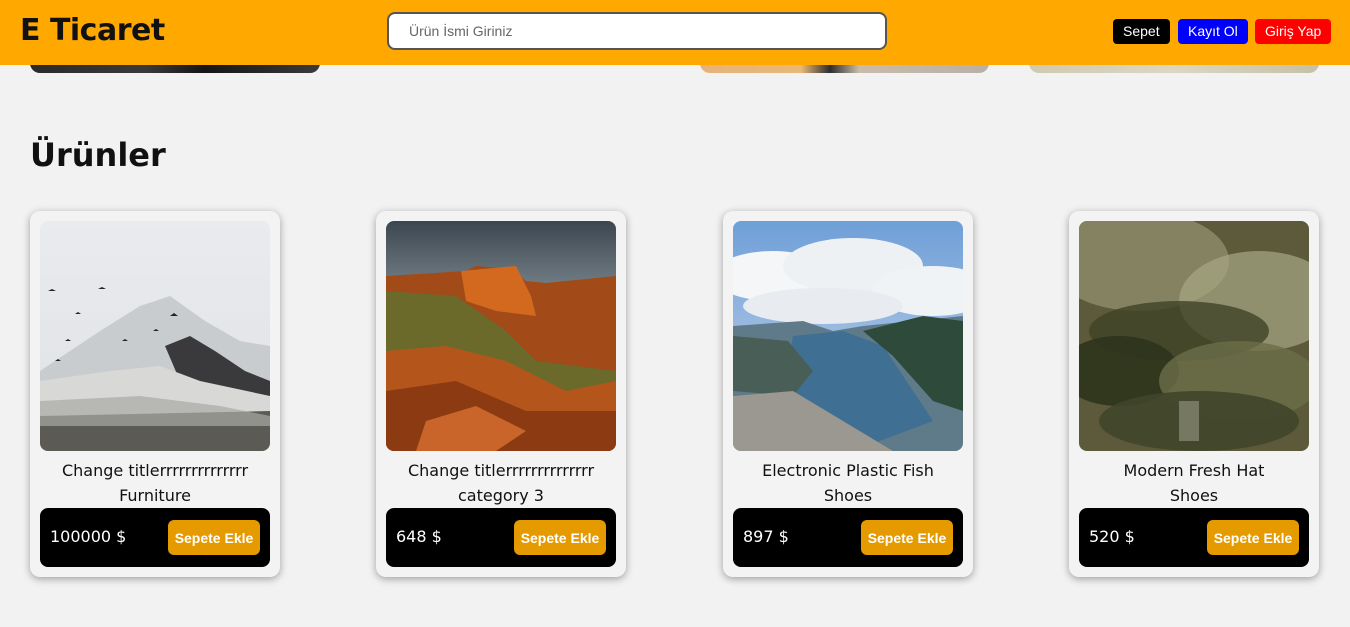  Describe the element at coordinates (155, 483) in the screenshot. I see `product-name: Change titlerrrrrrrrrrrrrr Furniture` at that location.